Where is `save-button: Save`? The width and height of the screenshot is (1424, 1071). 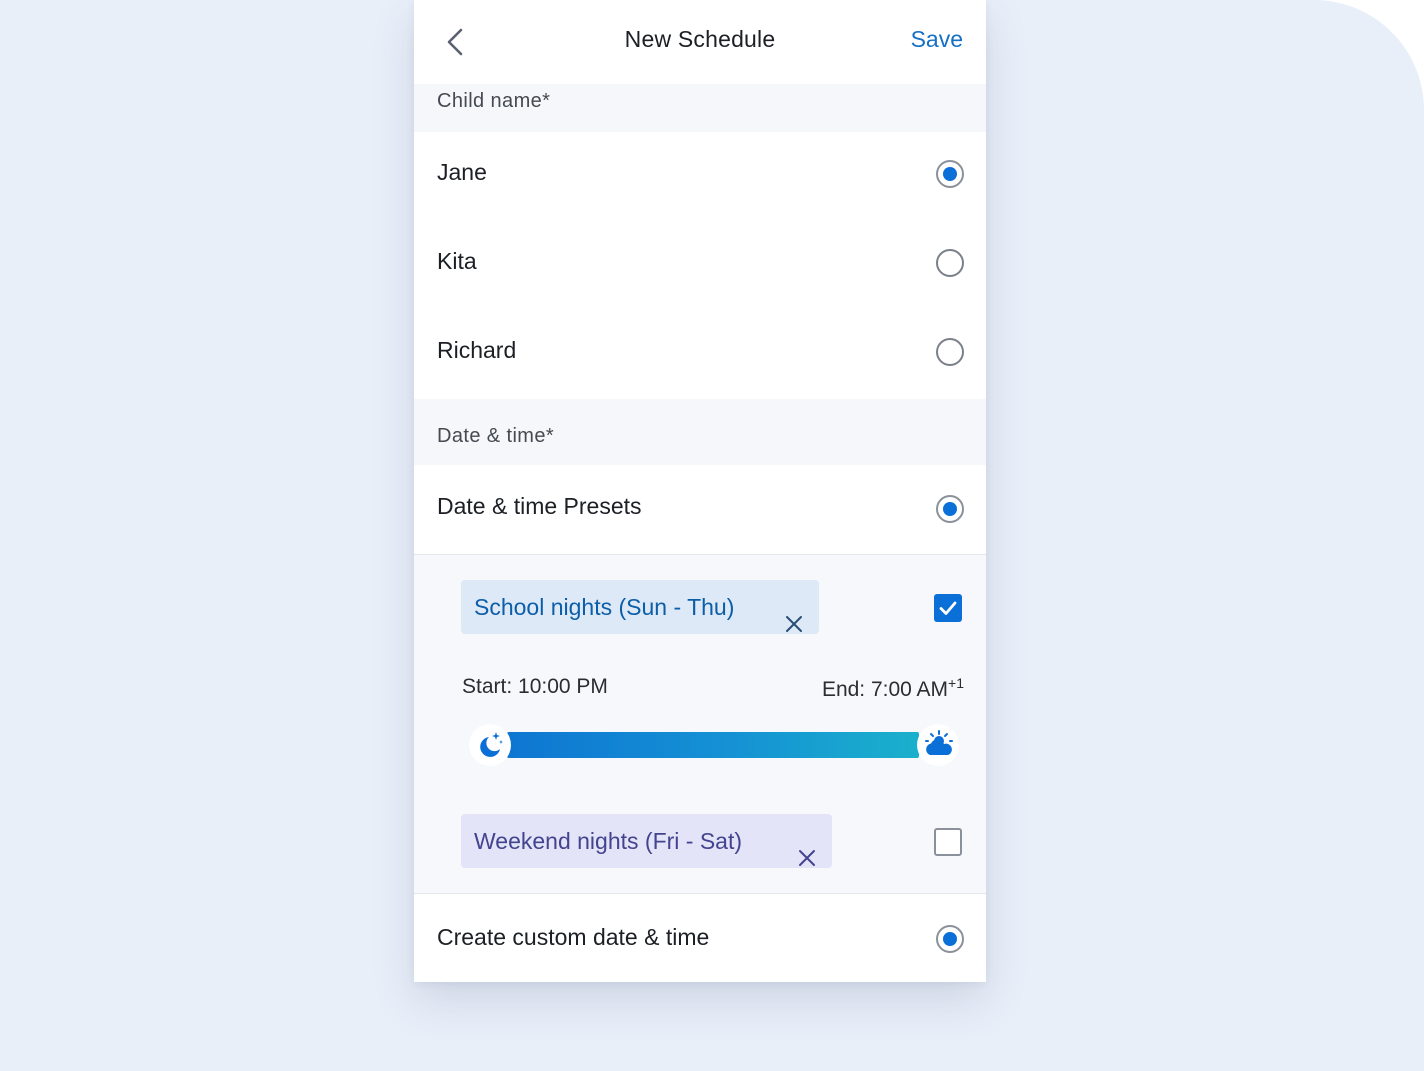 save-button: Save is located at coordinates (937, 39).